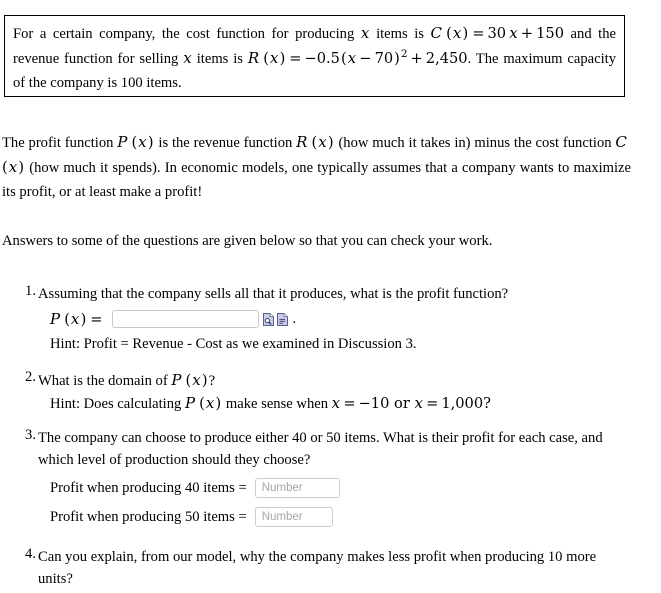  I want to click on question-2-hint-a: Hint: Does calculating, so click(117, 404).